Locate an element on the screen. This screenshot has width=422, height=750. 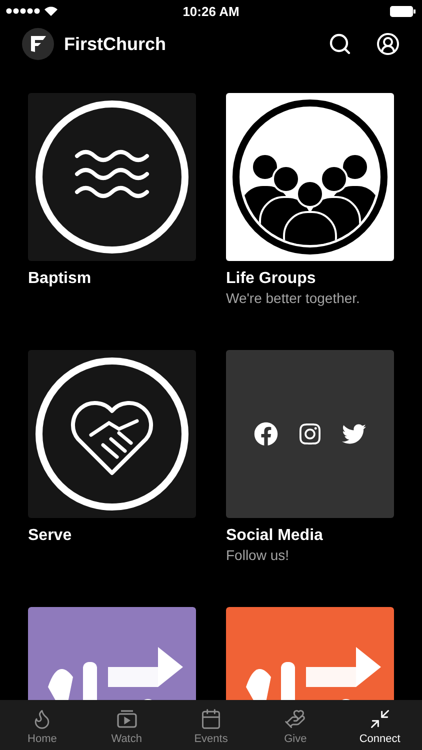
instagram-icon is located at coordinates (310, 434).